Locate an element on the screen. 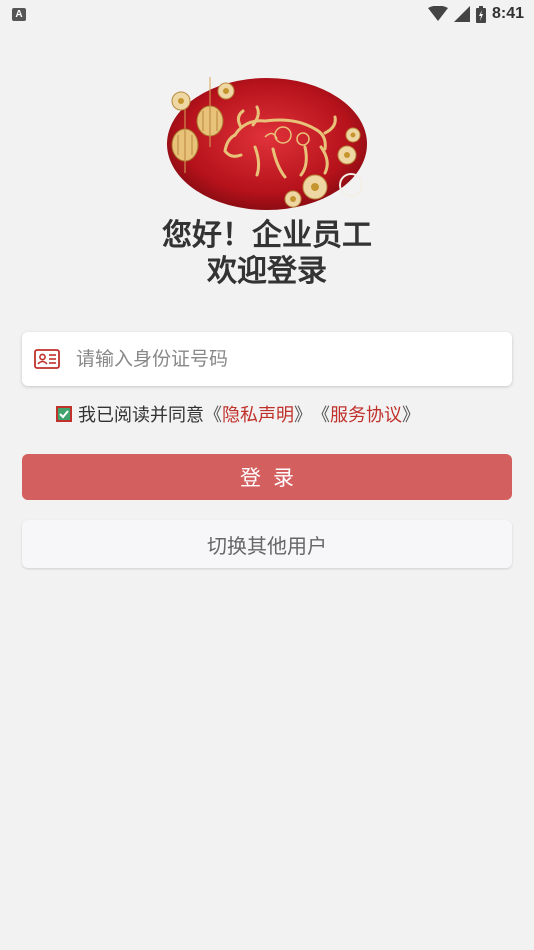 The image size is (534, 950). wifi-icon is located at coordinates (437, 13).